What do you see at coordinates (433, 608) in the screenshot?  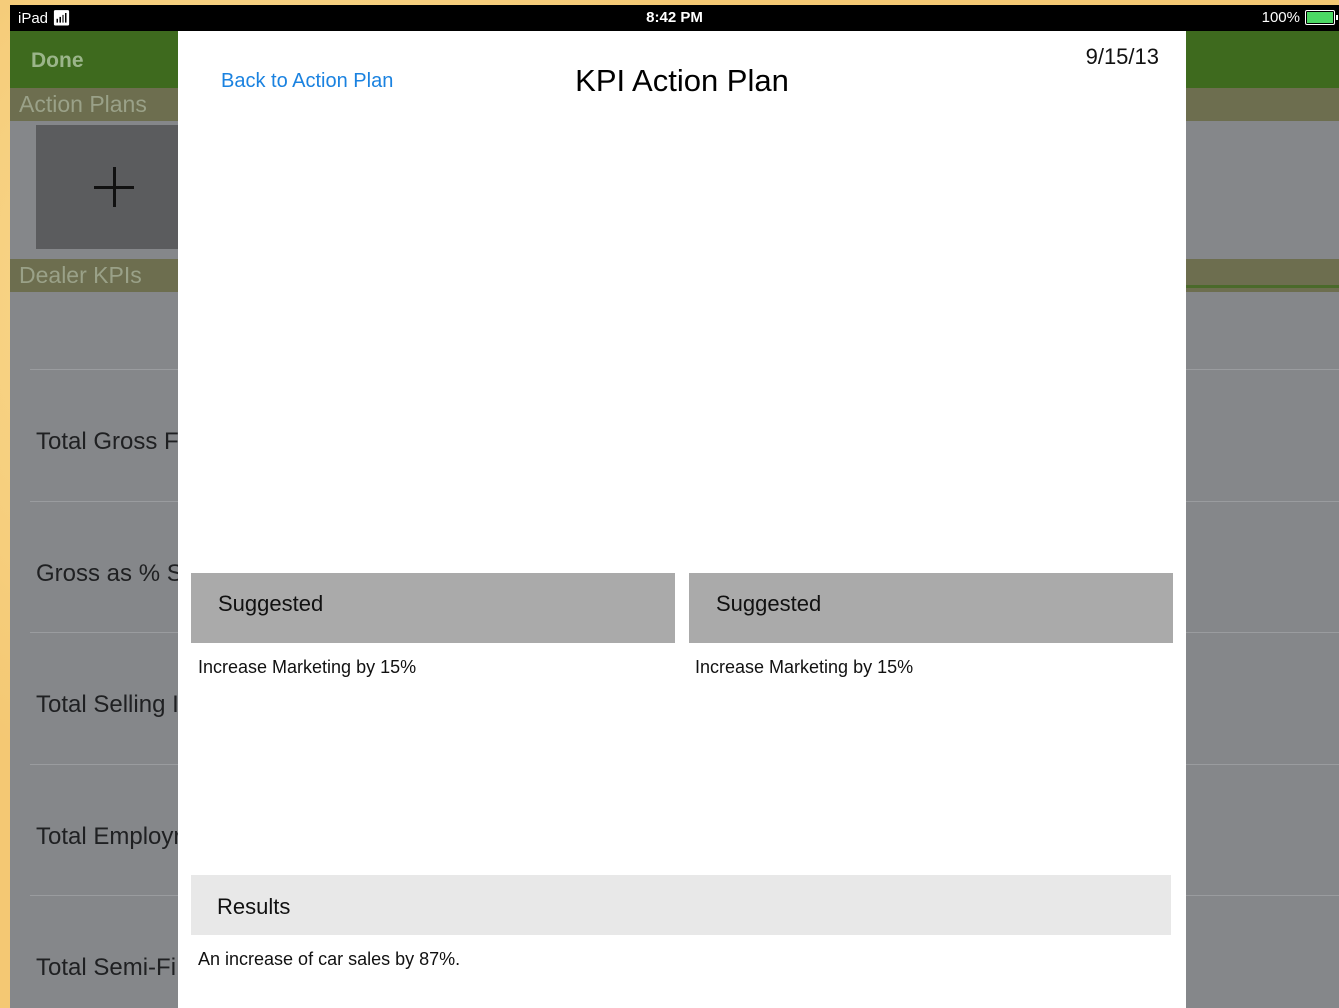 I see `suggested-header-left: Suggested` at bounding box center [433, 608].